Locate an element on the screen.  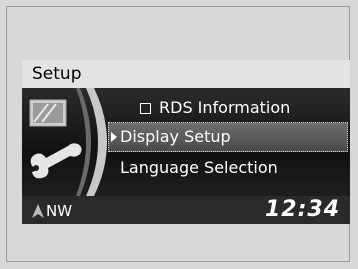
compass-arrow-icon is located at coordinates (38, 211).